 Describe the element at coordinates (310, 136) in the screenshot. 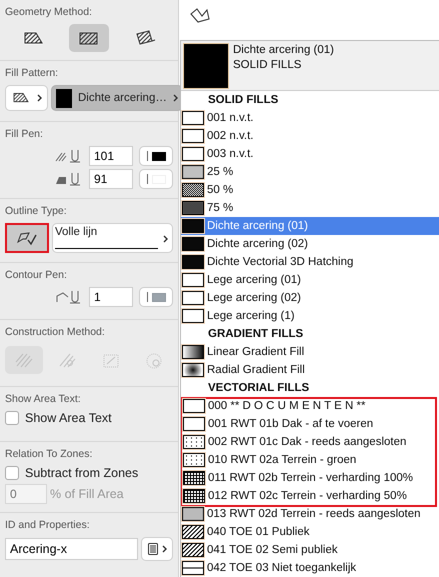

I see `menu-item: 002 n.v.t.` at that location.